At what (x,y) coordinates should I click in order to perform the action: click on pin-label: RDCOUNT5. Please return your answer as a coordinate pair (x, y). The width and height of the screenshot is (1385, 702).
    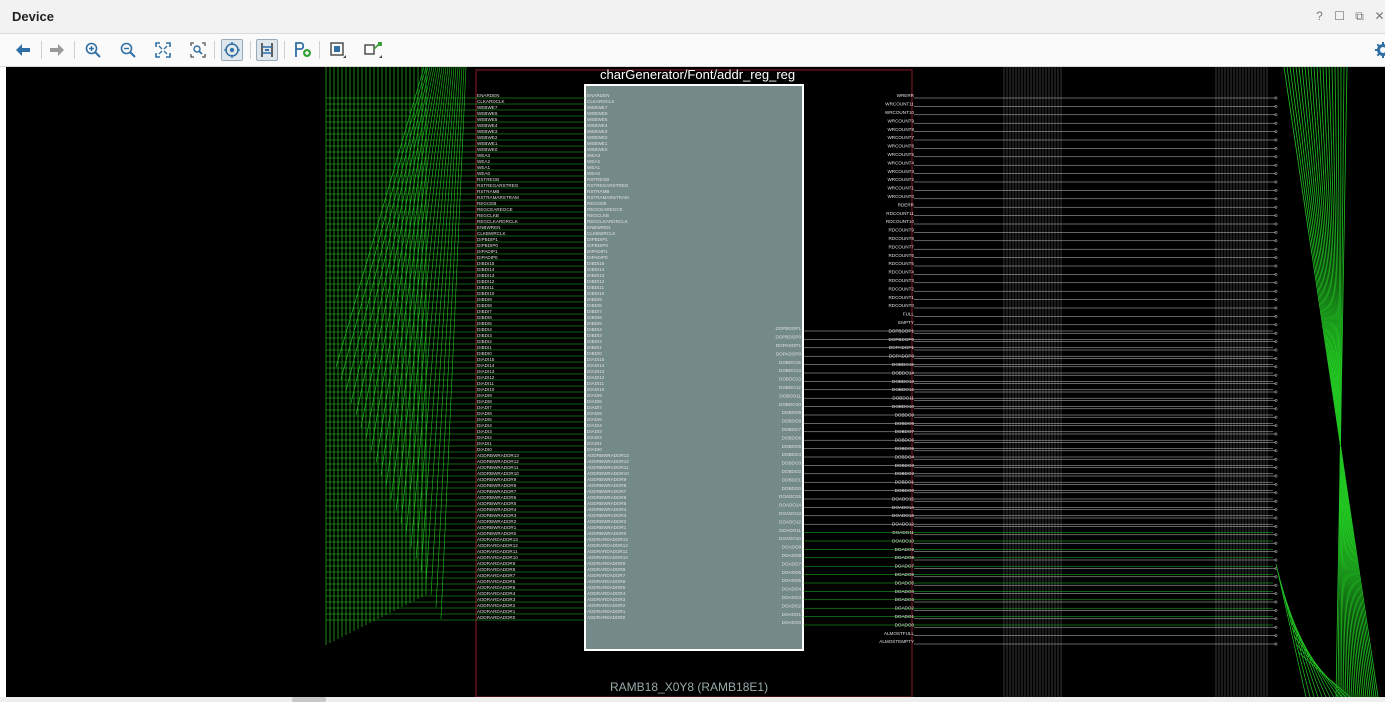
    Looking at the image, I should click on (901, 263).